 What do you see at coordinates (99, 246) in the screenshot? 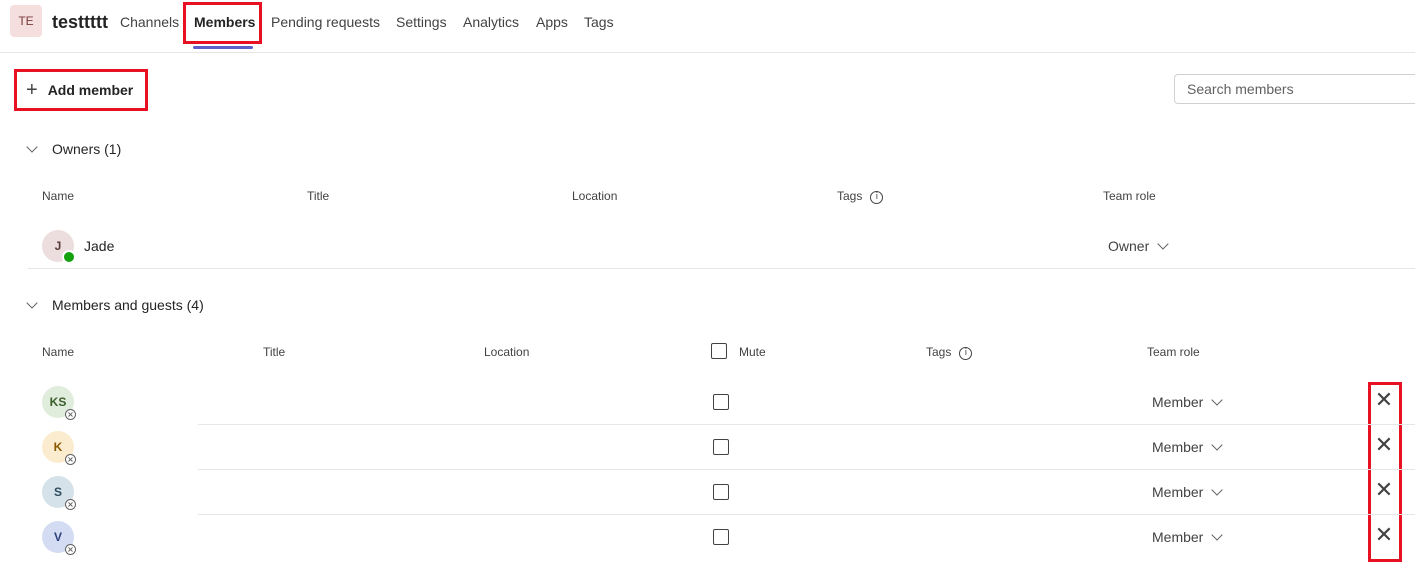
I see `owner-name: Jade` at bounding box center [99, 246].